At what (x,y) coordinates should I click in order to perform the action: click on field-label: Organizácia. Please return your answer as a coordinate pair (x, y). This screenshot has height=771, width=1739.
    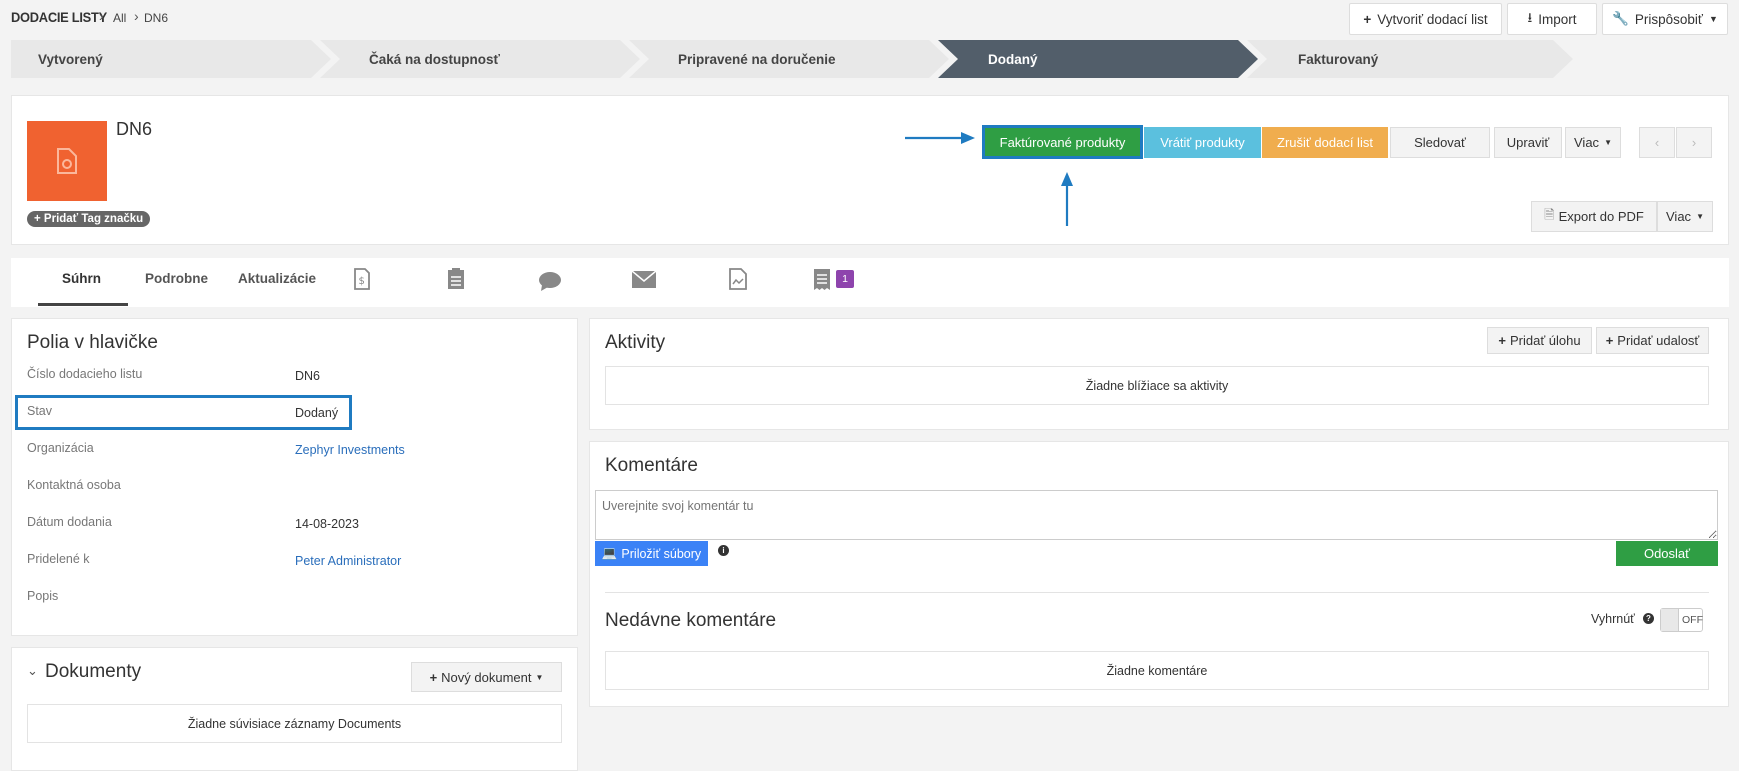
    Looking at the image, I should click on (60, 448).